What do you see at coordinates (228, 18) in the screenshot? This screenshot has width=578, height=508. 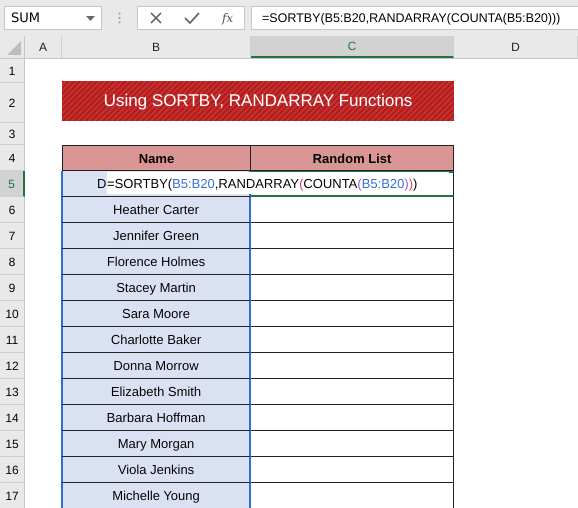 I see `insert-function-button: fx` at bounding box center [228, 18].